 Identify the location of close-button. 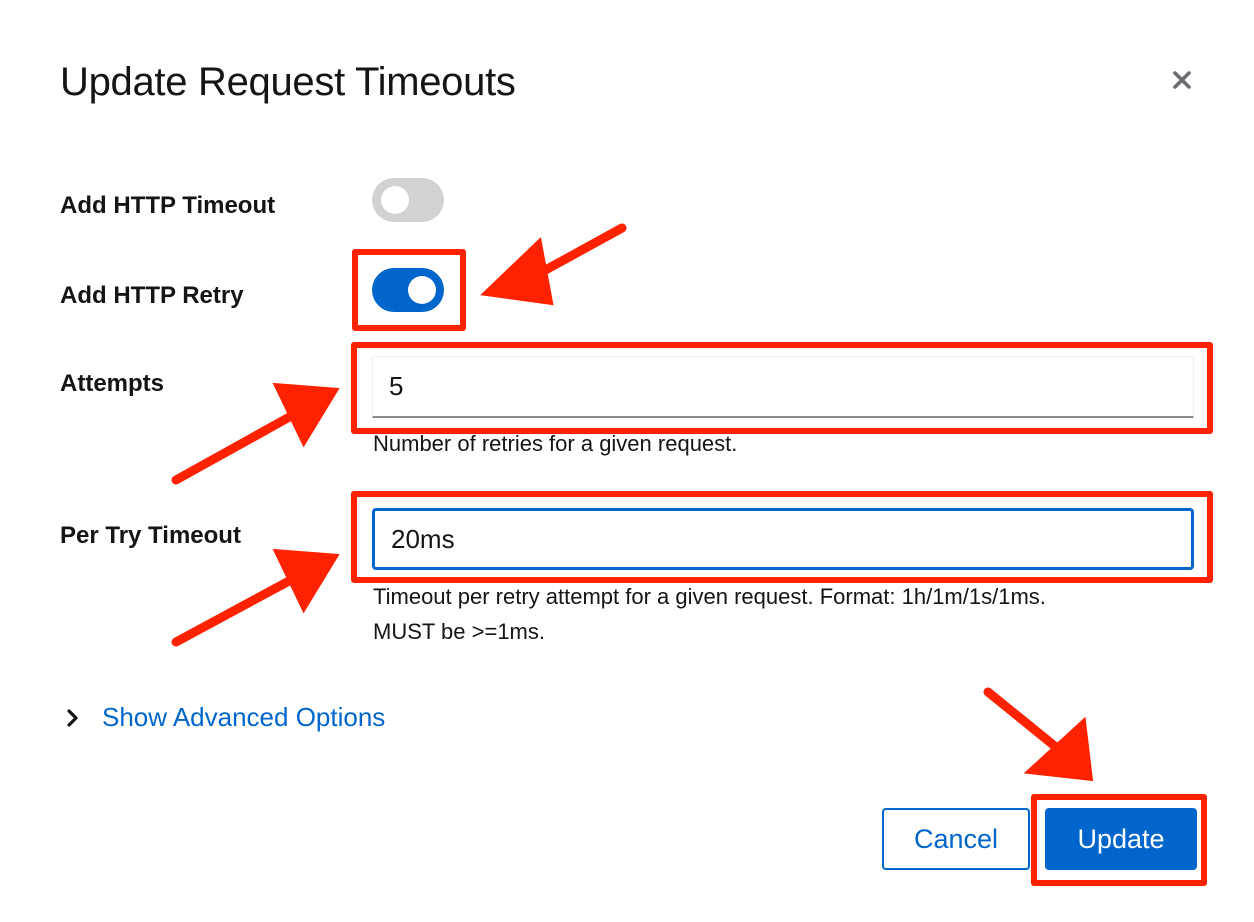
(1182, 80).